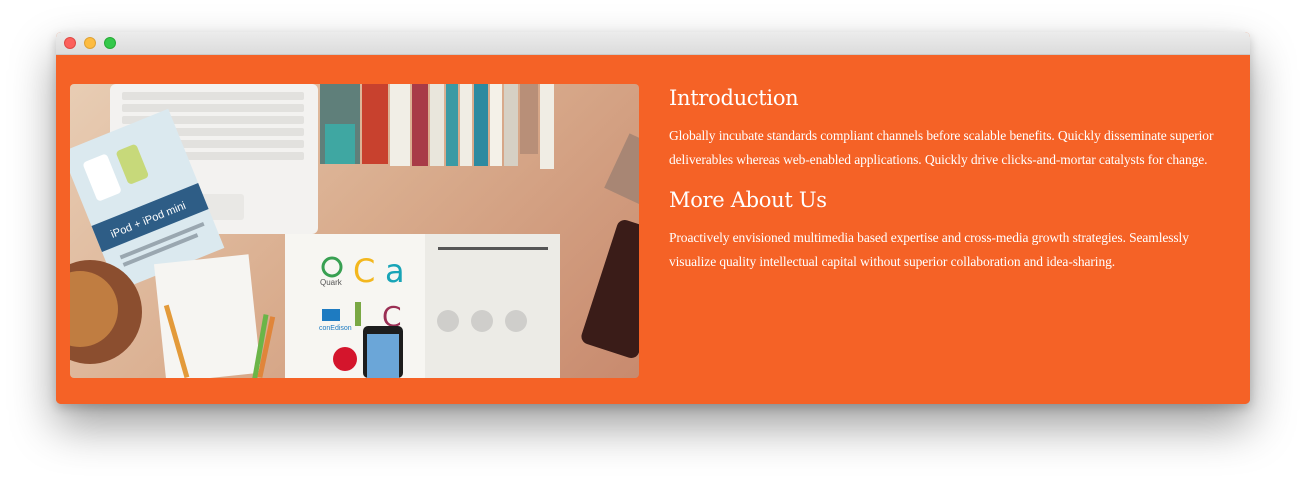 The image size is (1306, 485). What do you see at coordinates (422, 306) in the screenshot?
I see `logo-book: Quark C a conEdison C` at bounding box center [422, 306].